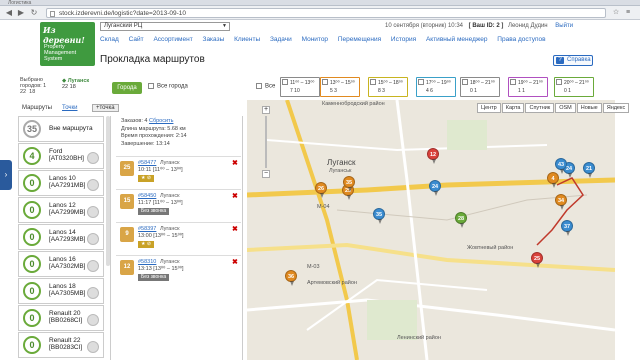 The height and width of the screenshot is (360, 640). Describe the element at coordinates (37, 108) in the screenshot. I see `tab-routes: Маршруты` at that location.